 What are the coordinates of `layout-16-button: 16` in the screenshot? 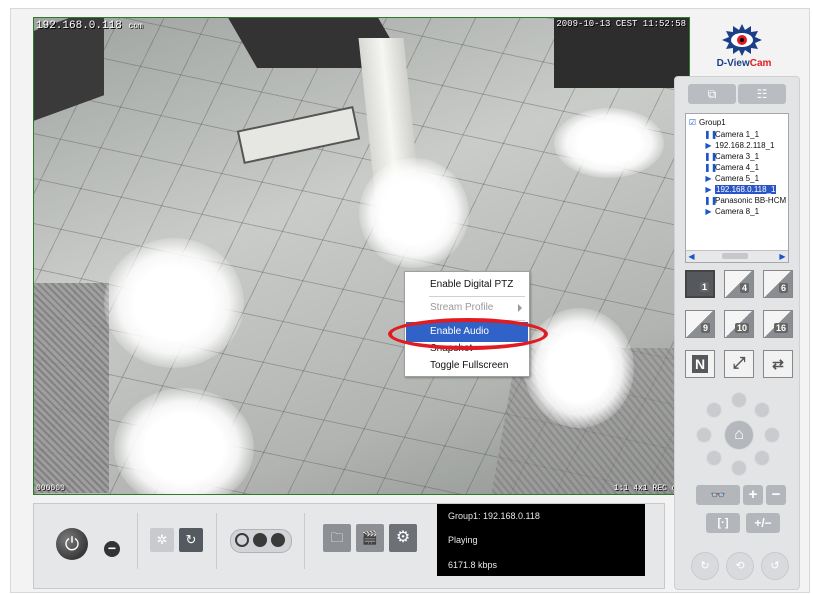 It's located at (778, 324).